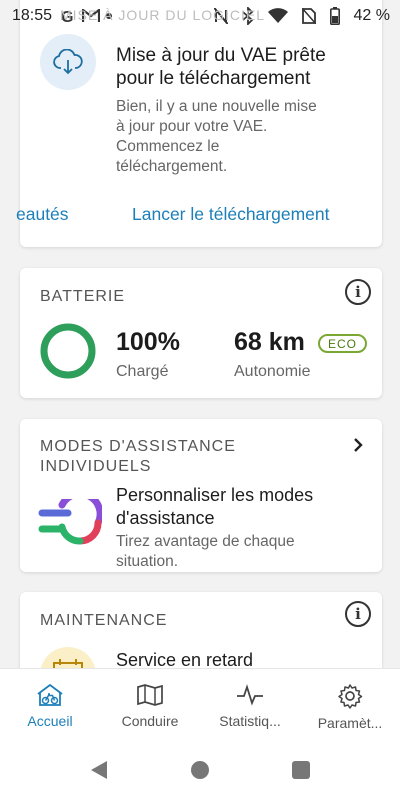 Image resolution: width=400 pixels, height=800 pixels. I want to click on chevron-right-icon, so click(358, 445).